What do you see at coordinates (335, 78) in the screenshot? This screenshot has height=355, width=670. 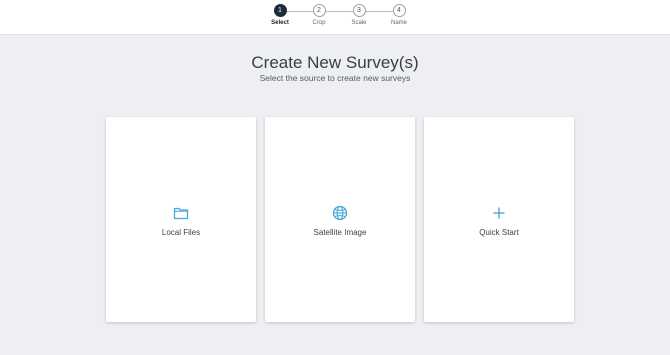 I see `page-subtitle: Select the source to create new surveys` at bounding box center [335, 78].